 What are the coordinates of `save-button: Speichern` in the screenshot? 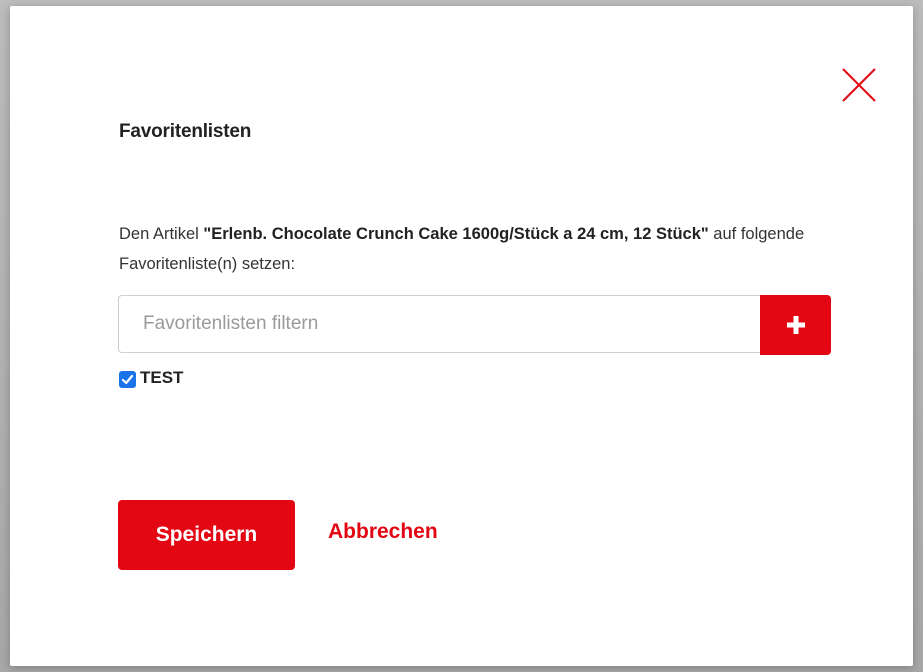 It's located at (206, 535).